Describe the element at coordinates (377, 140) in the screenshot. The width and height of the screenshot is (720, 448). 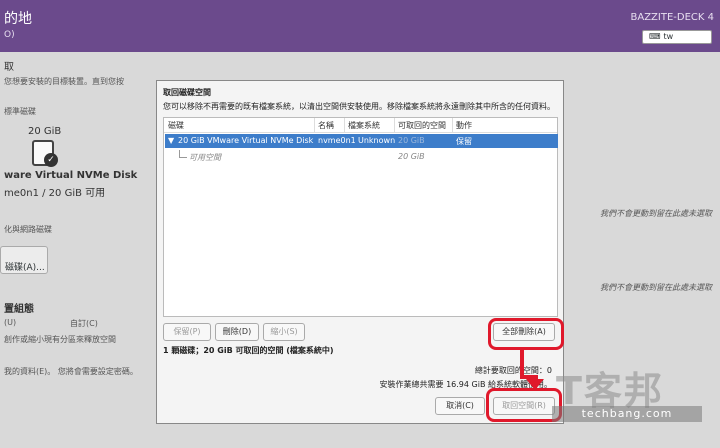
I see `filesystem-cell: Unknown` at that location.